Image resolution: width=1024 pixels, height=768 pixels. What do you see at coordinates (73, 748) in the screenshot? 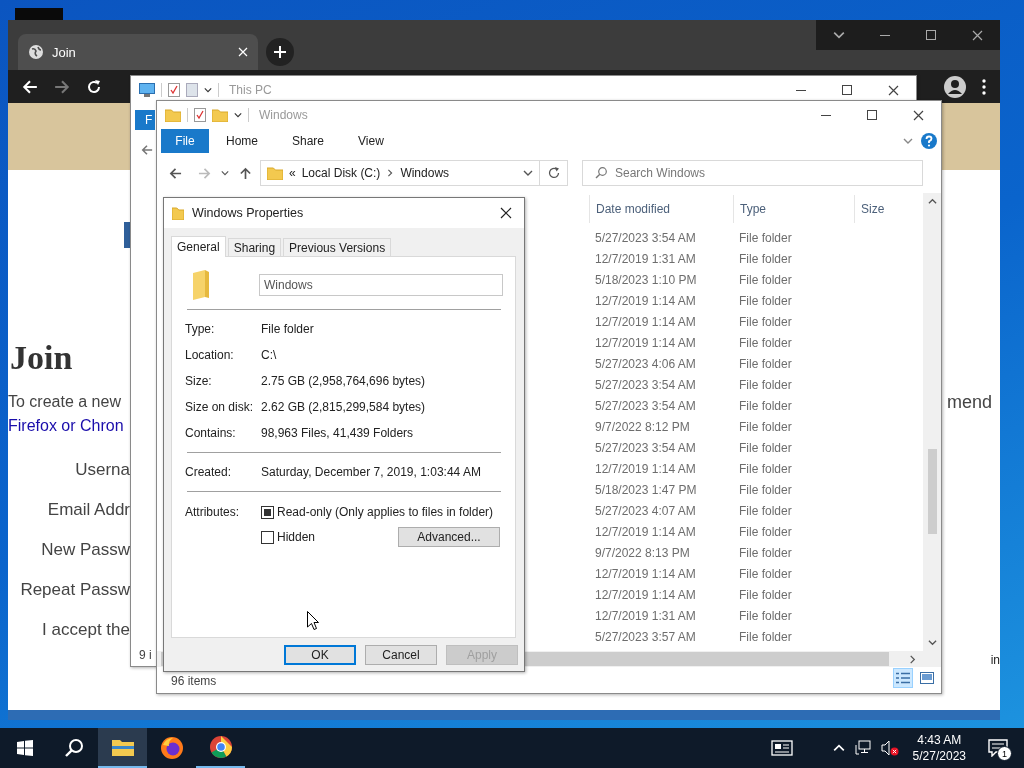
I see `search-icon` at bounding box center [73, 748].